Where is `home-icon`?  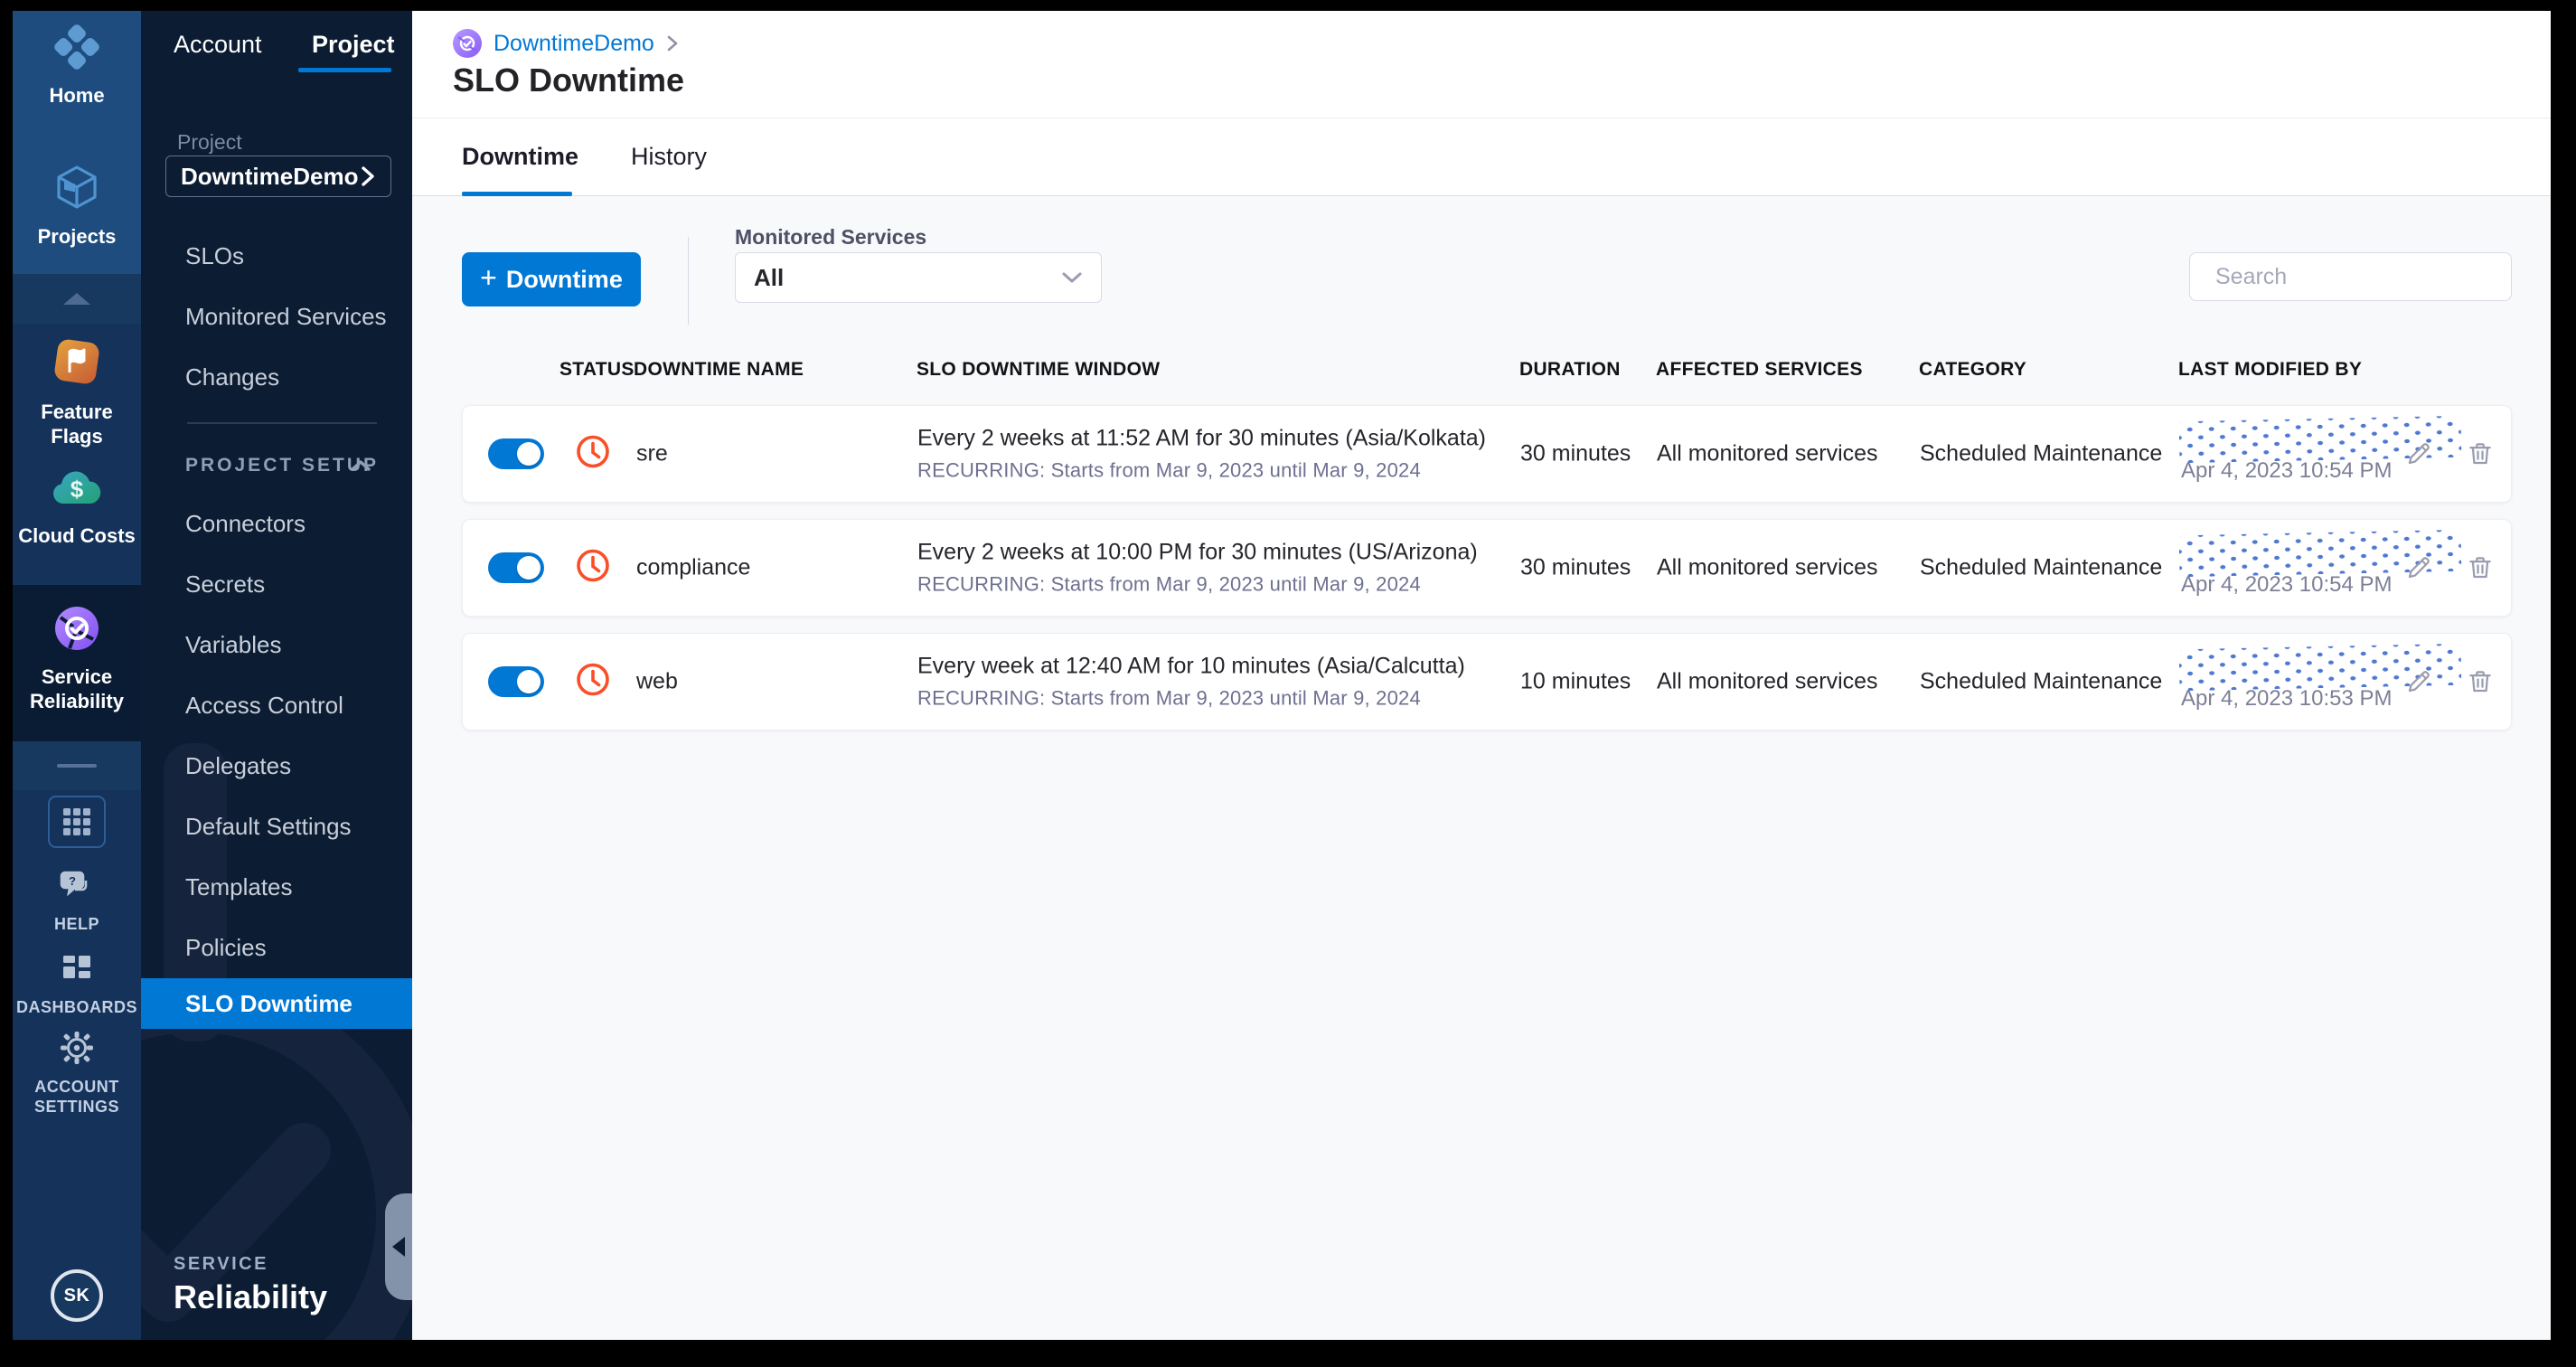 home-icon is located at coordinates (76, 49).